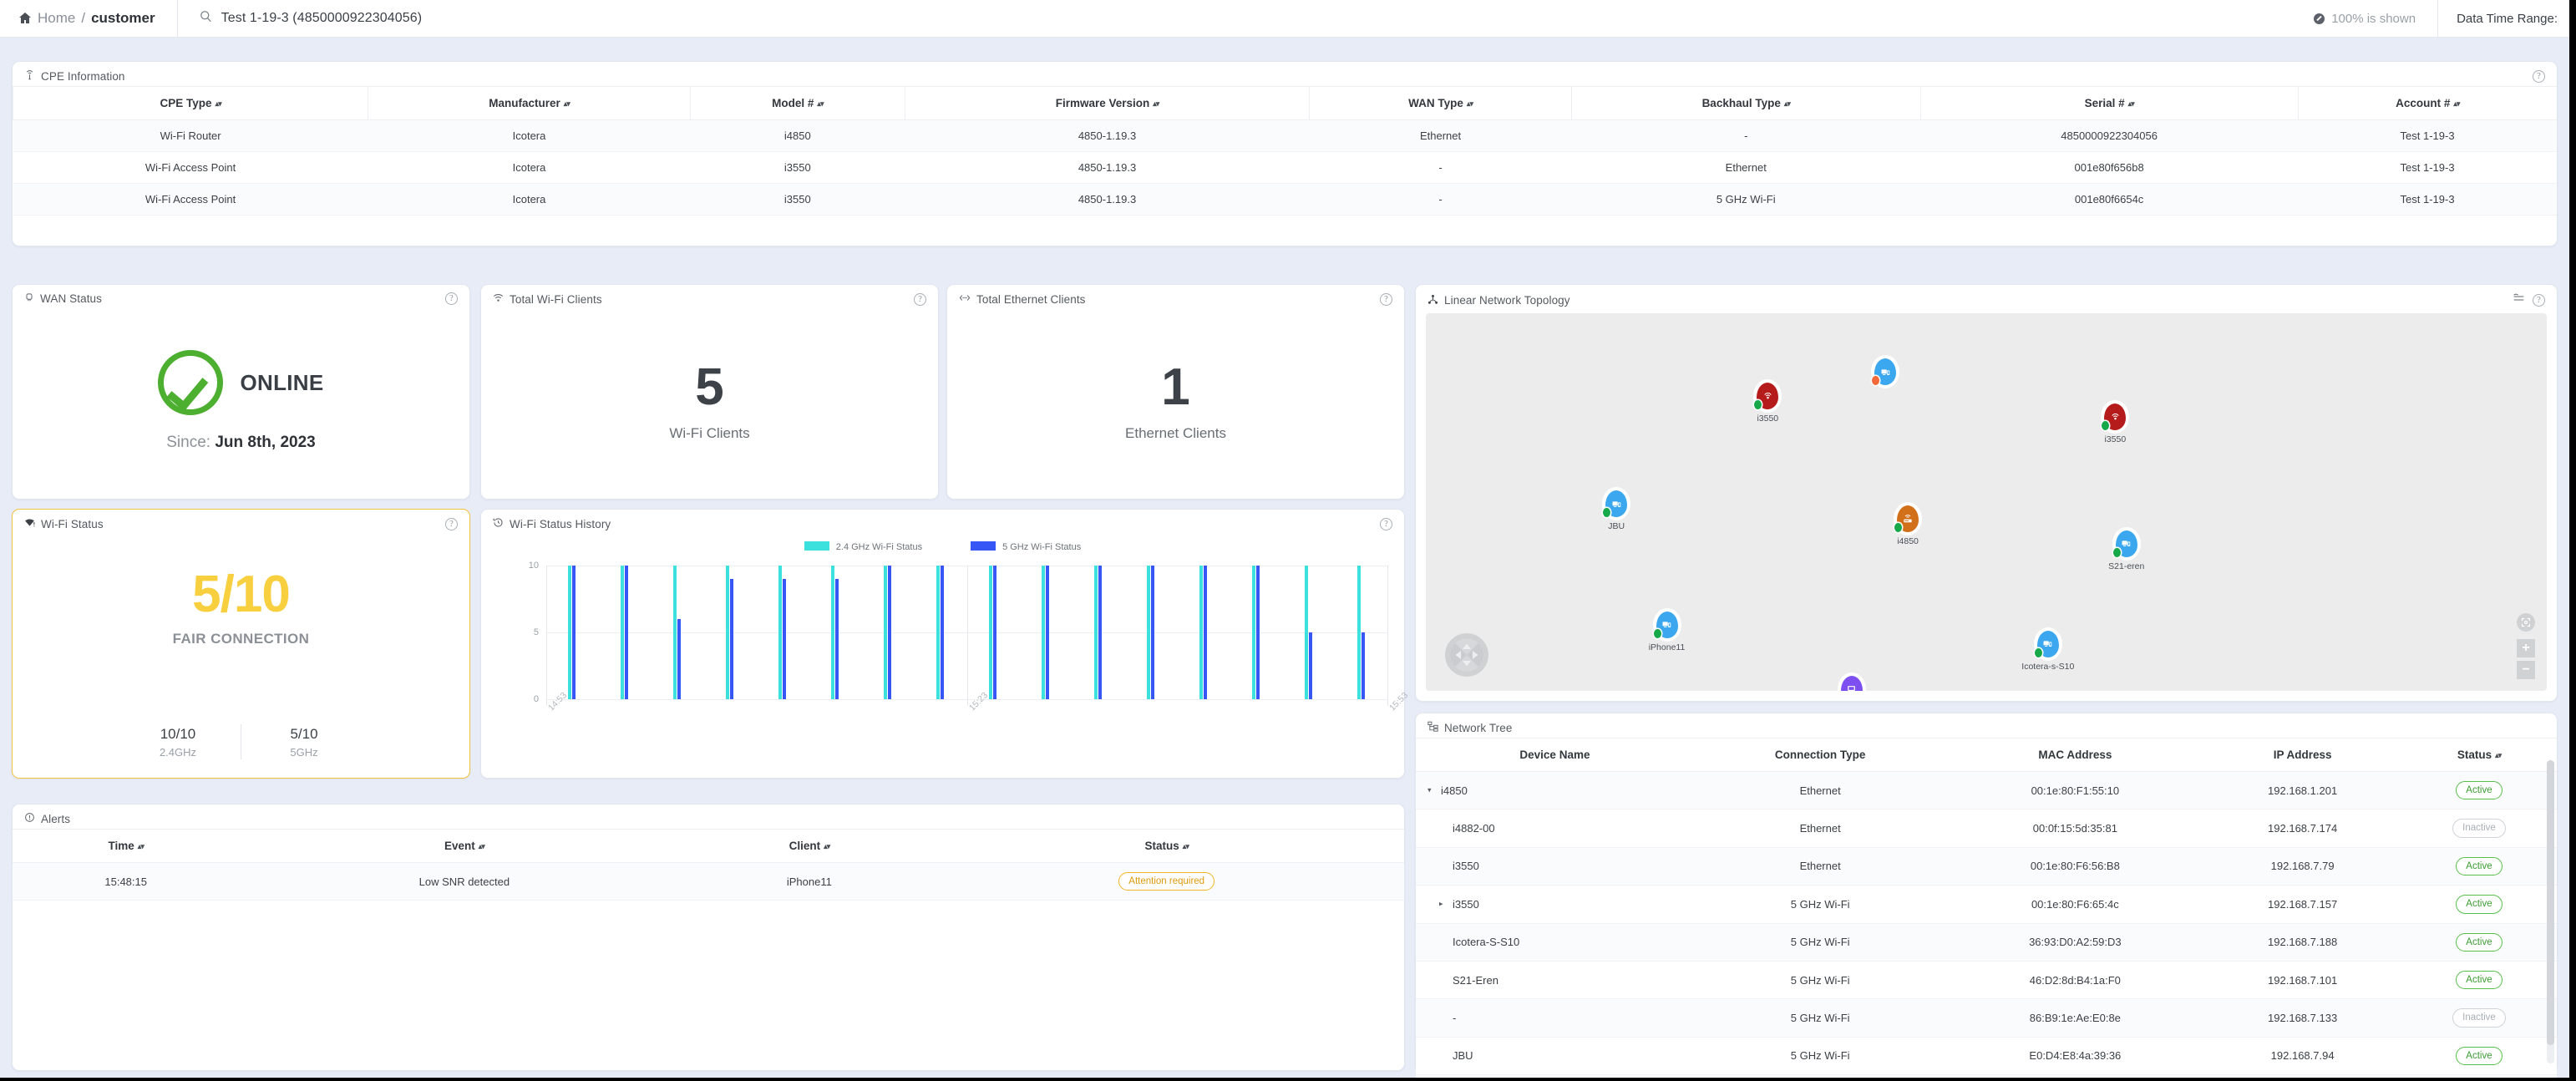 The image size is (2576, 1081). Describe the element at coordinates (1429, 790) in the screenshot. I see `chevron-down-icon: ▾` at that location.